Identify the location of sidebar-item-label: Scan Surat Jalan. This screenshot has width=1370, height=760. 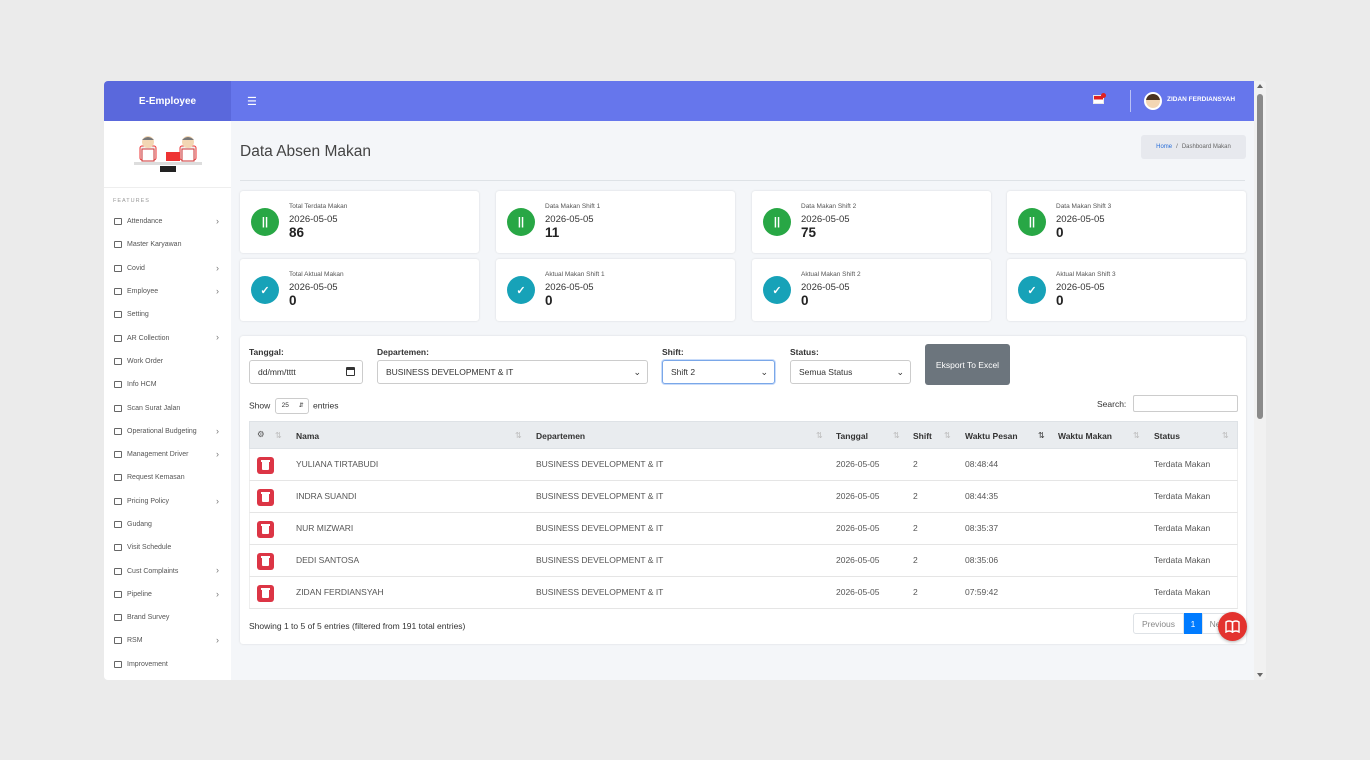
(154, 408).